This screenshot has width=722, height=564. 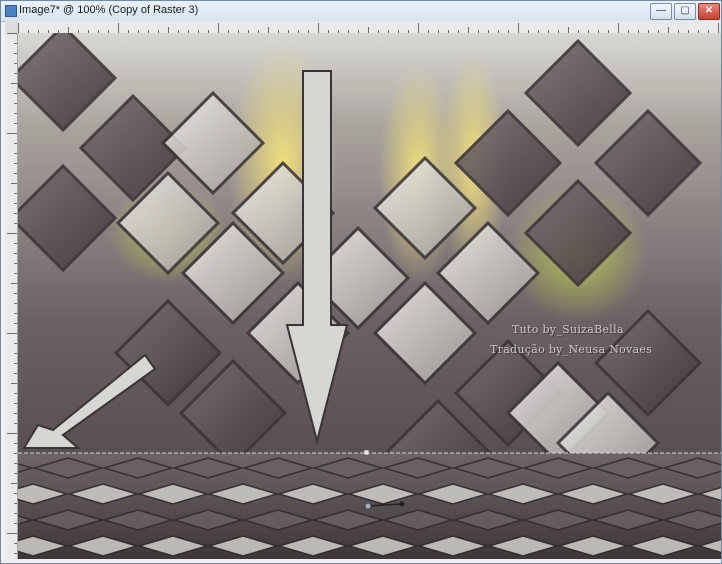 I want to click on selection-handle, so click(x=366, y=452).